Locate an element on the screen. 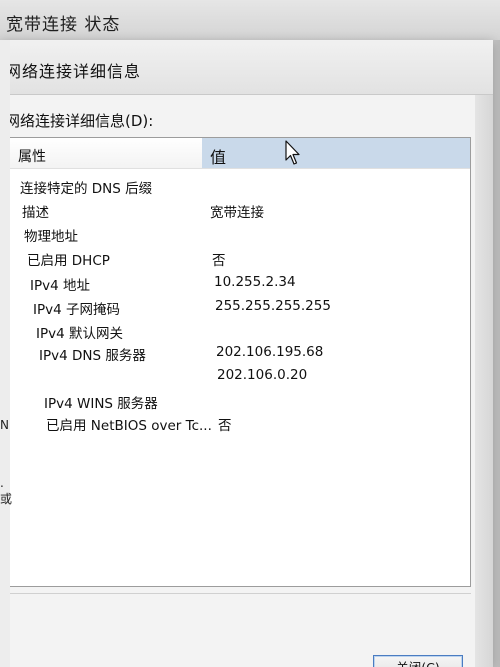 The width and height of the screenshot is (500, 667). status-window-titlebar: 宽带连接 状态 is located at coordinates (250, 20).